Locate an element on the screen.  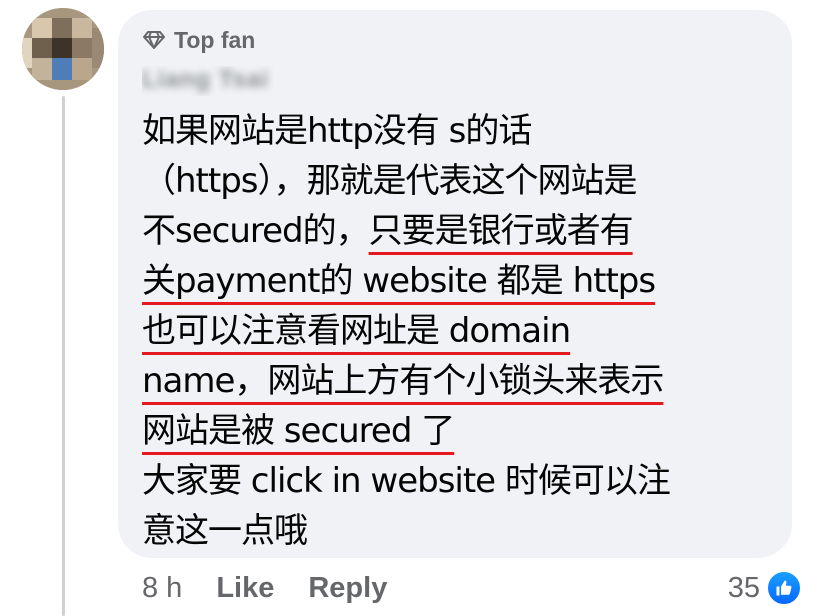
comment-line: 意这一点哦 is located at coordinates (225, 531).